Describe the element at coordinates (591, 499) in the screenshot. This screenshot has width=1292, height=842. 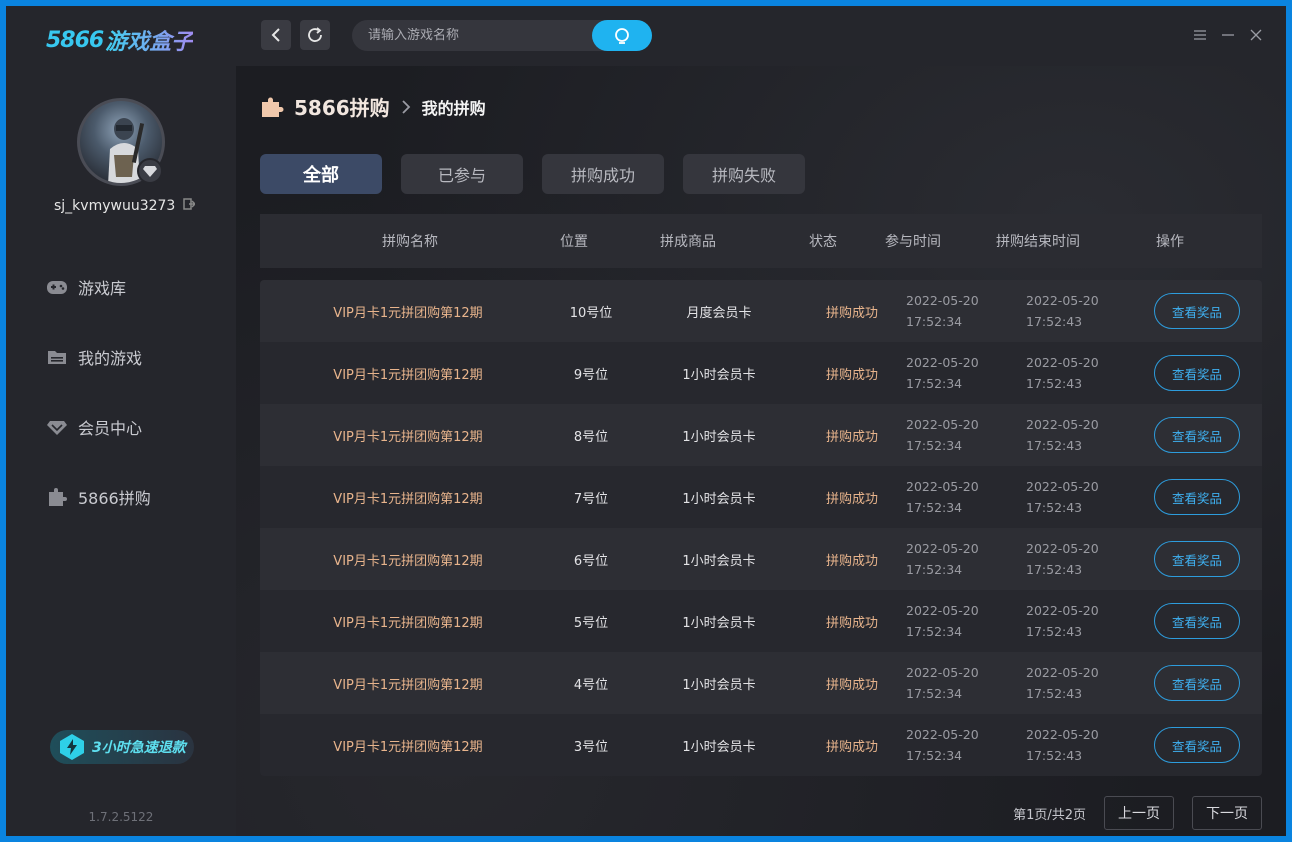
I see `cell-position: 7号位` at that location.